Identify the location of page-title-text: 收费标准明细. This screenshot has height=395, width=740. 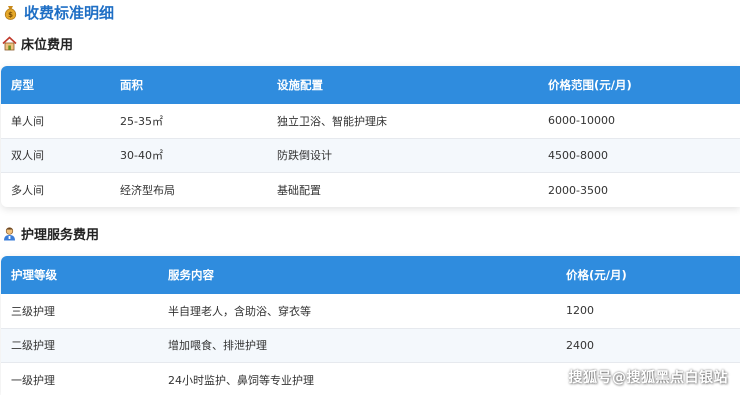
(69, 12).